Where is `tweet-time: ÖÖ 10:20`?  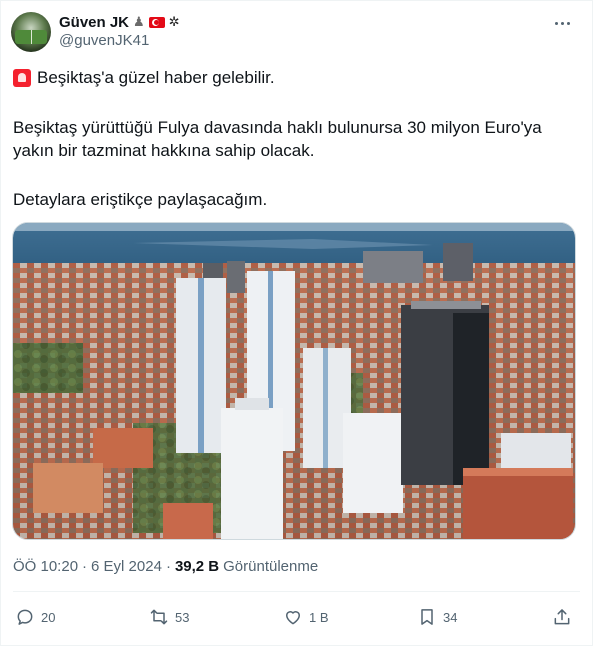 tweet-time: ÖÖ 10:20 is located at coordinates (45, 566).